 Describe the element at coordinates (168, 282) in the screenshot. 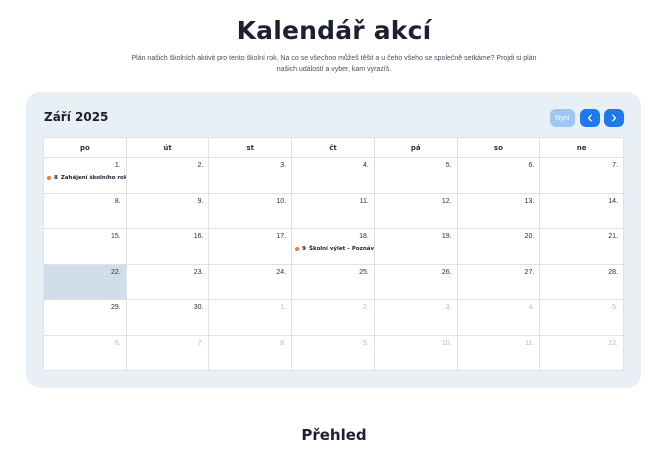

I see `calendar-day-cell: 23.` at that location.